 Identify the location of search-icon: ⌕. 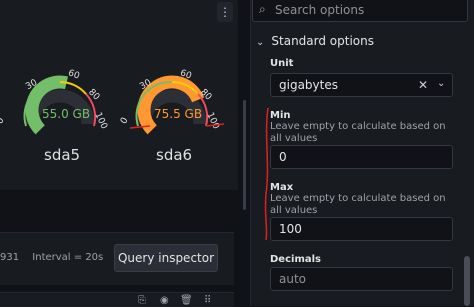
(262, 9).